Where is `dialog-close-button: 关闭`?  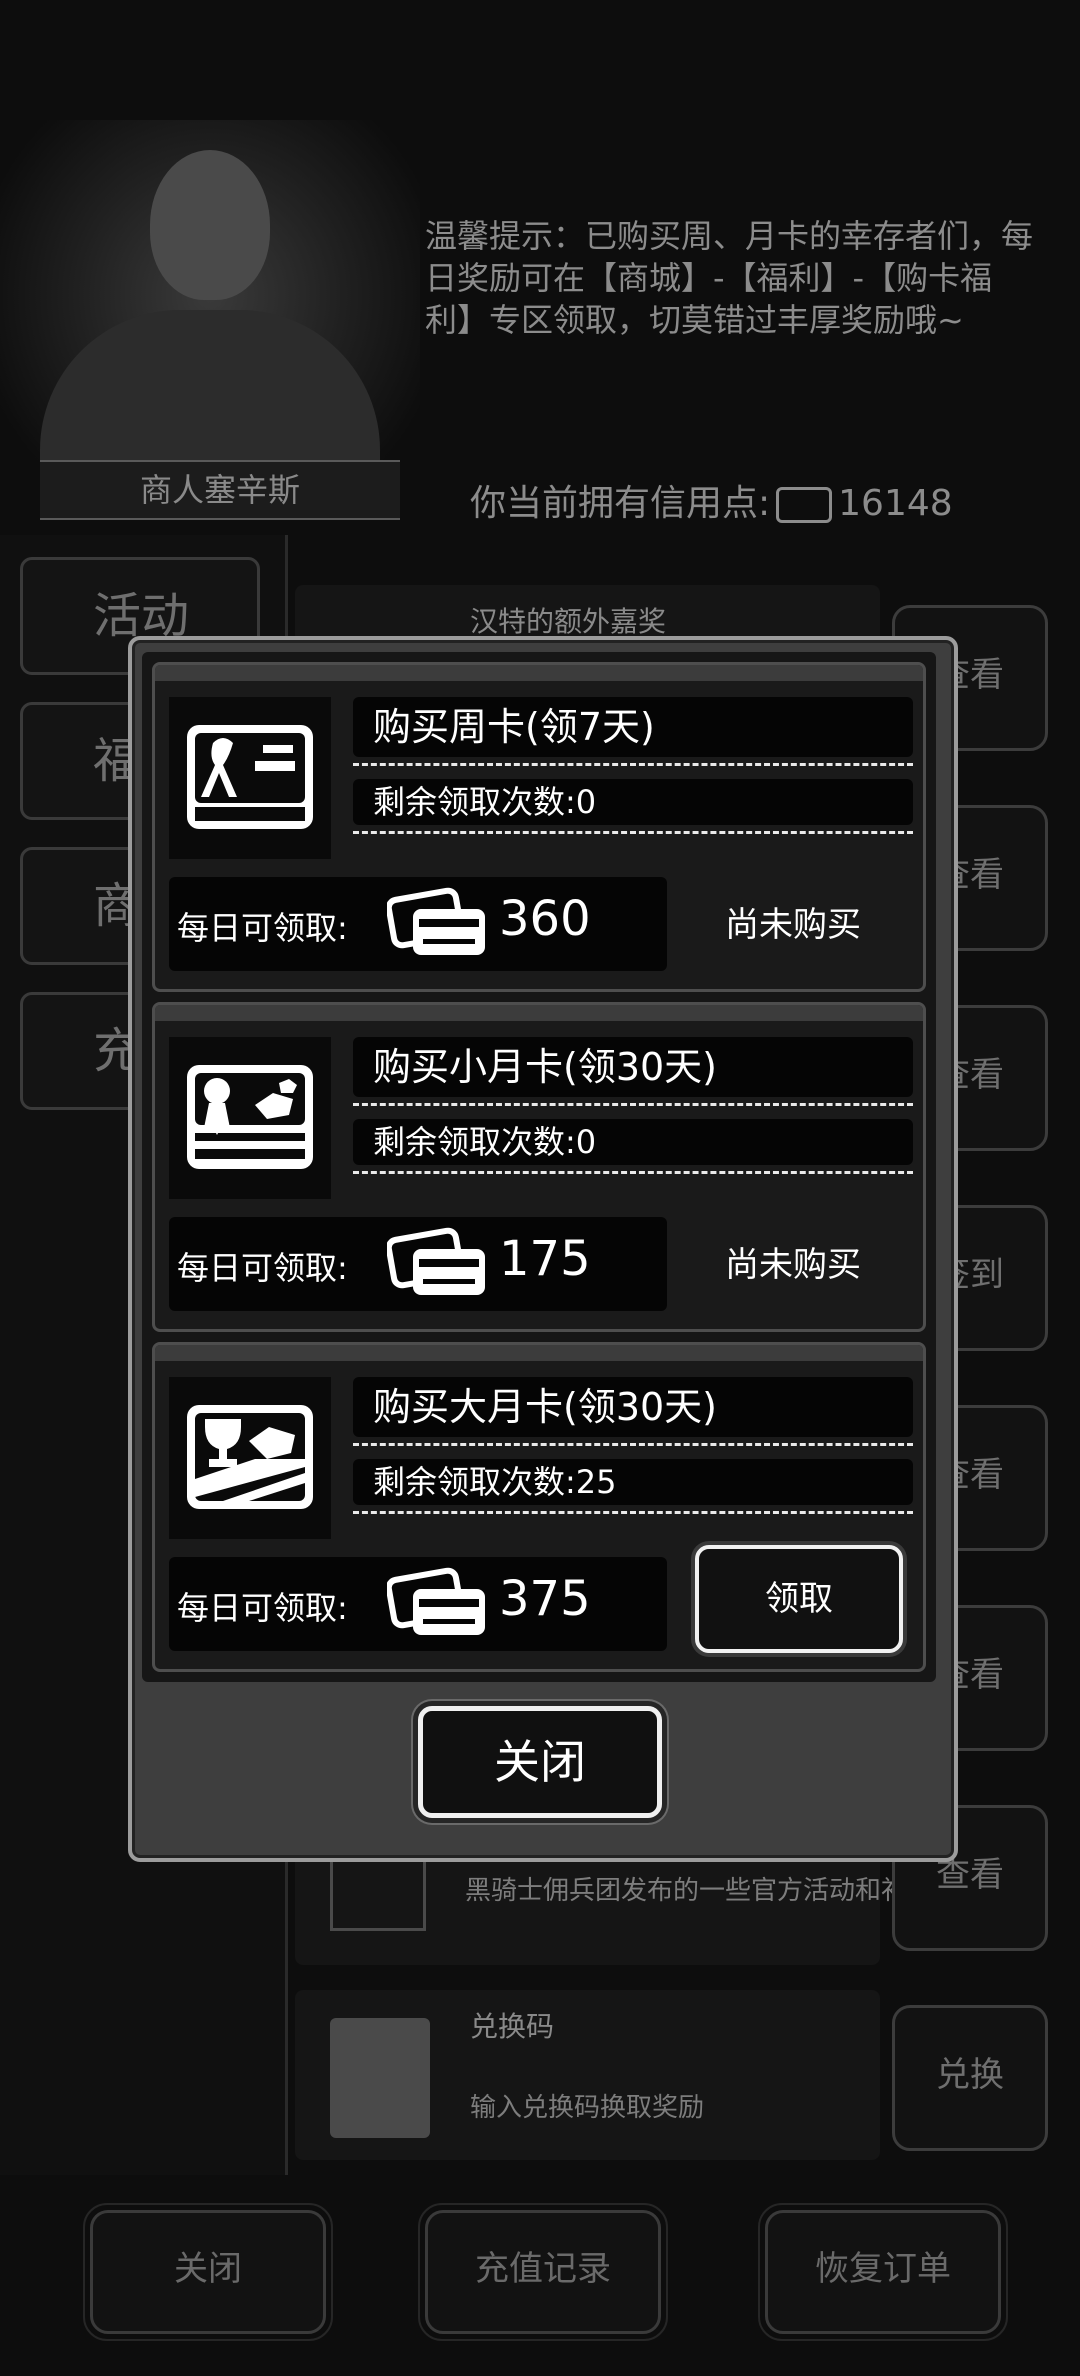 dialog-close-button: 关闭 is located at coordinates (540, 1762).